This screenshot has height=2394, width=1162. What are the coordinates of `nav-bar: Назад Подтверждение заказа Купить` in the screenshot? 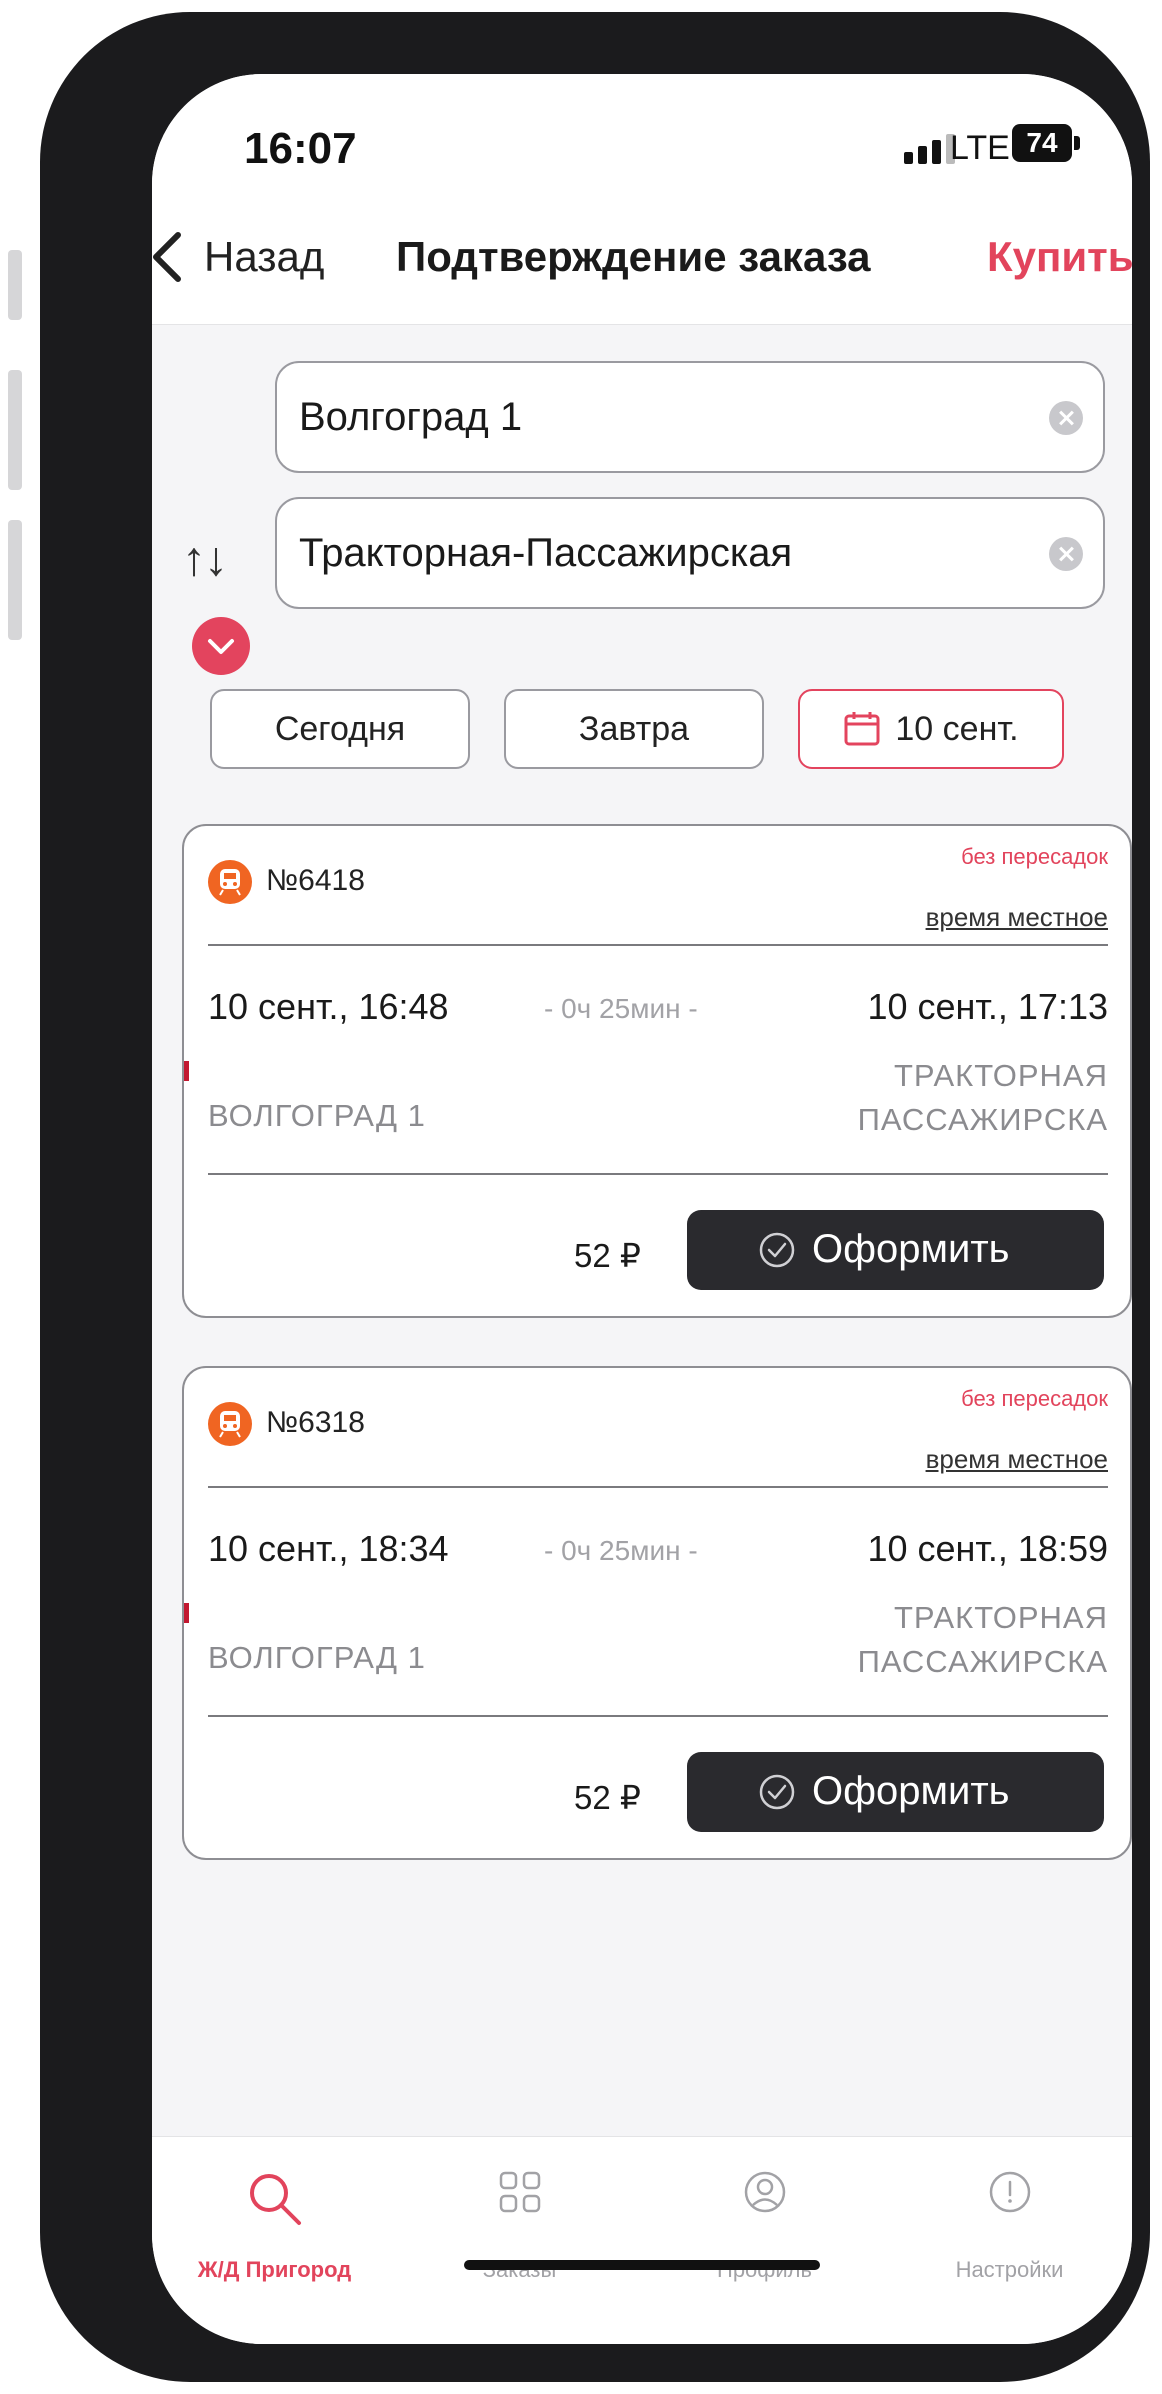 It's located at (642, 257).